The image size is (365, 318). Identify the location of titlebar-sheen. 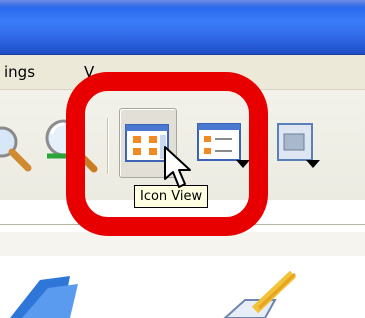
(182, 4).